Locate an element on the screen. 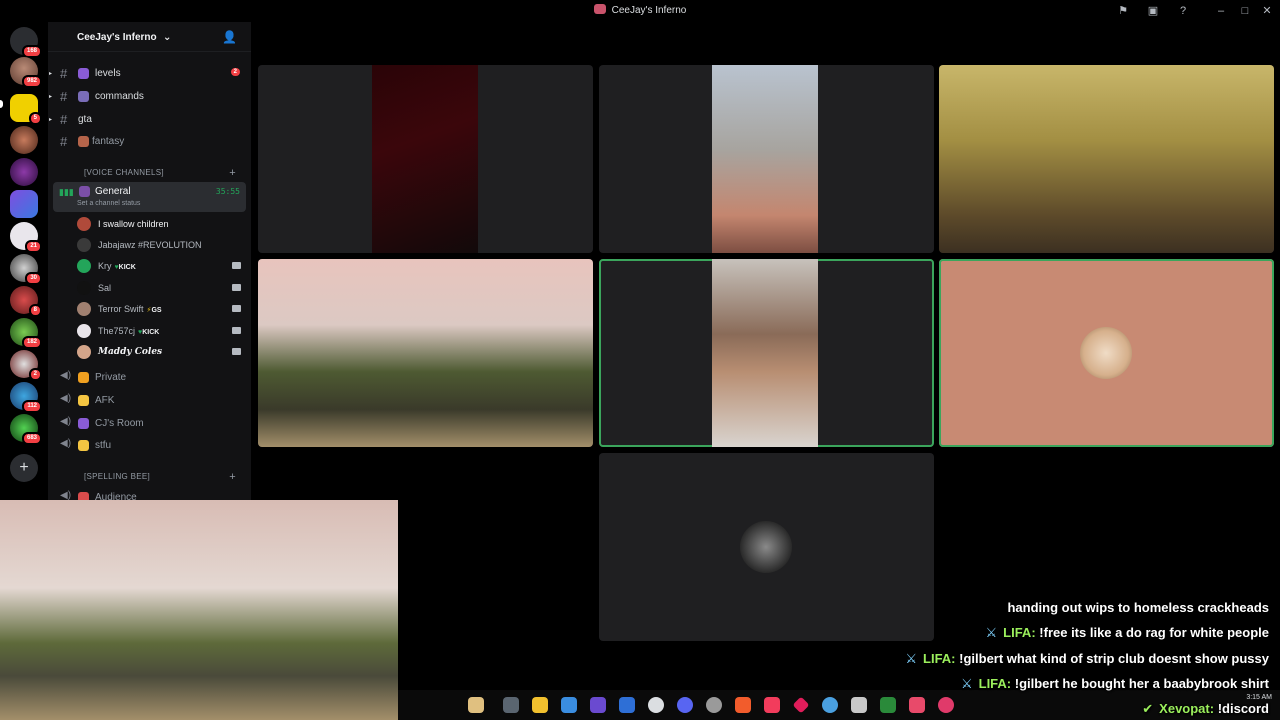 The image size is (1280, 720). server-icon: 683 is located at coordinates (26, 429).